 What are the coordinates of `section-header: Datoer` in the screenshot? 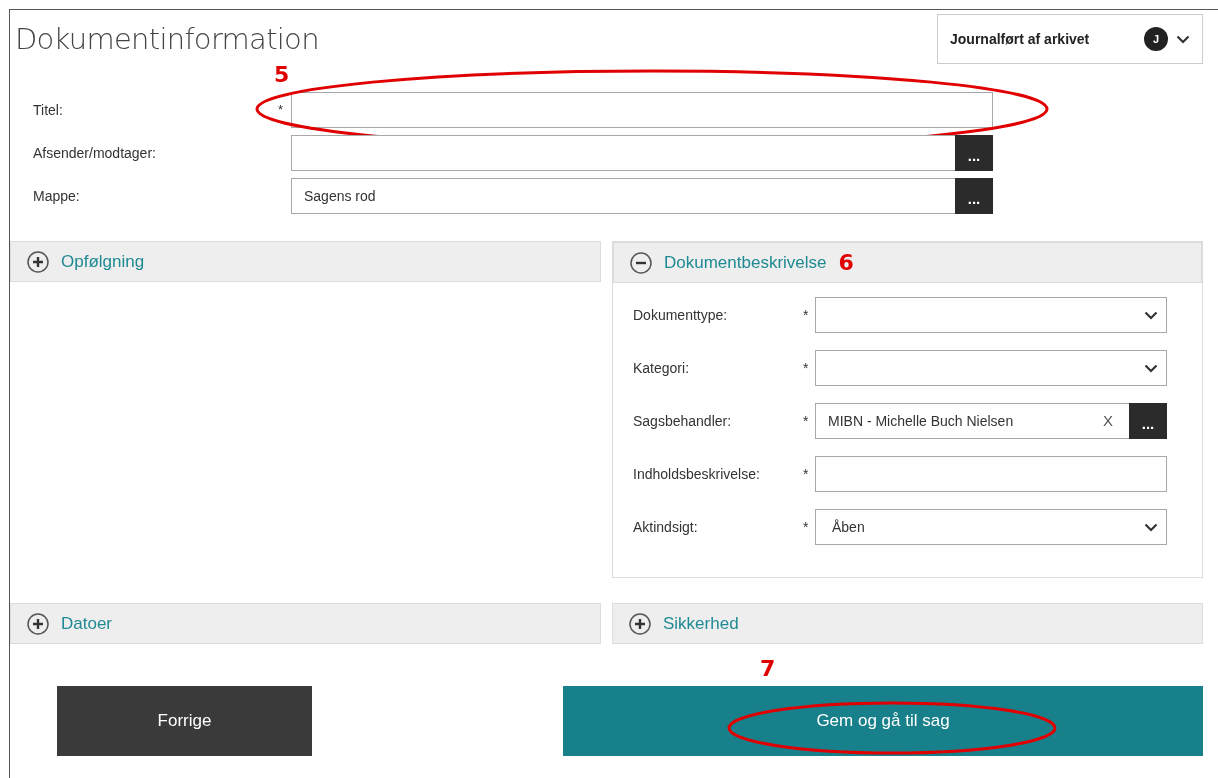 It's located at (305, 623).